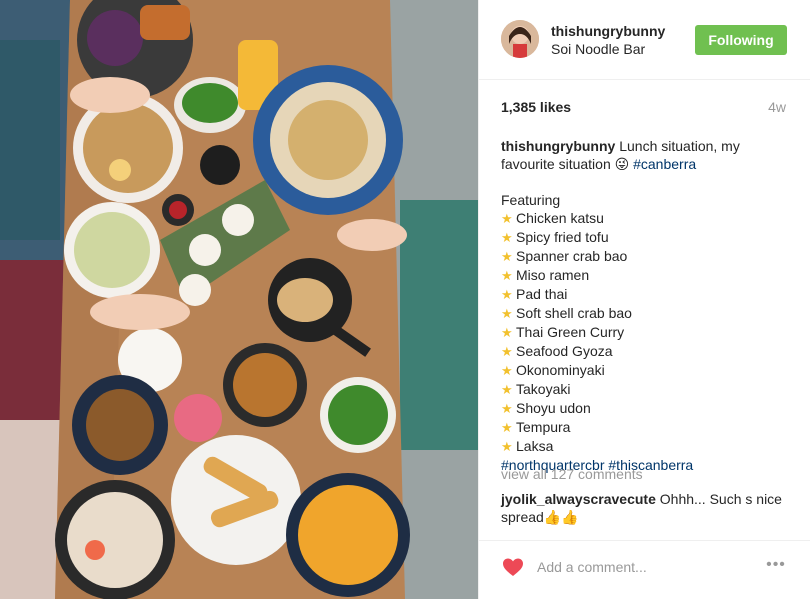  I want to click on dish-item: ★ Tempura, so click(646, 427).